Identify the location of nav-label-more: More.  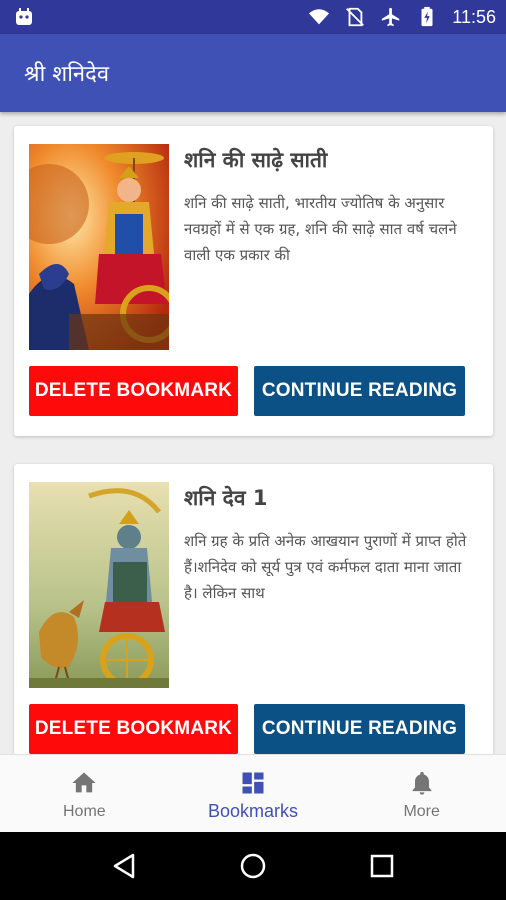
(421, 811).